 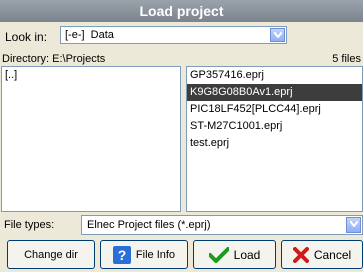 What do you see at coordinates (155, 254) in the screenshot?
I see `file-info-label: File Info` at bounding box center [155, 254].